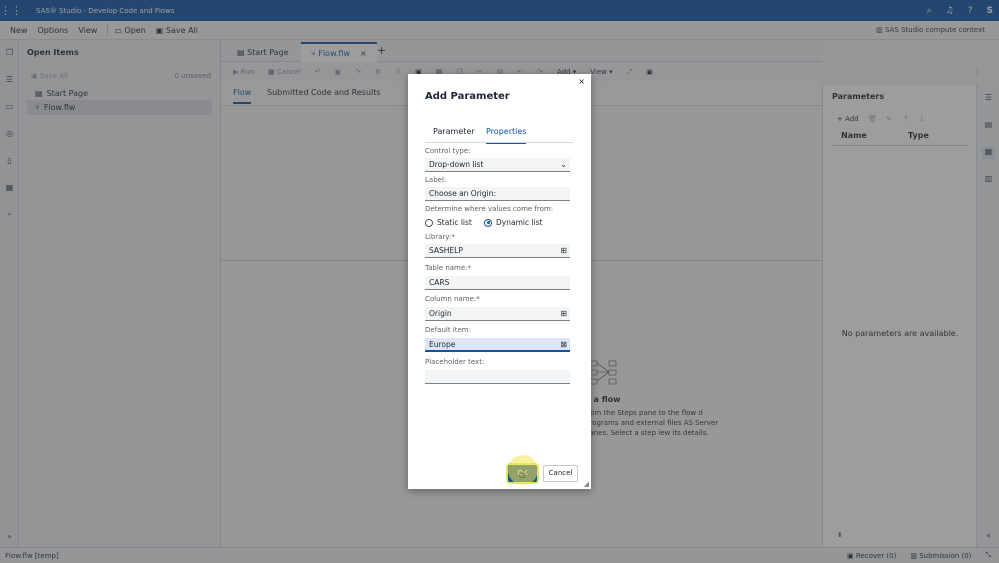  I want to click on dynamic-list-radio: Dynamic list, so click(513, 222).